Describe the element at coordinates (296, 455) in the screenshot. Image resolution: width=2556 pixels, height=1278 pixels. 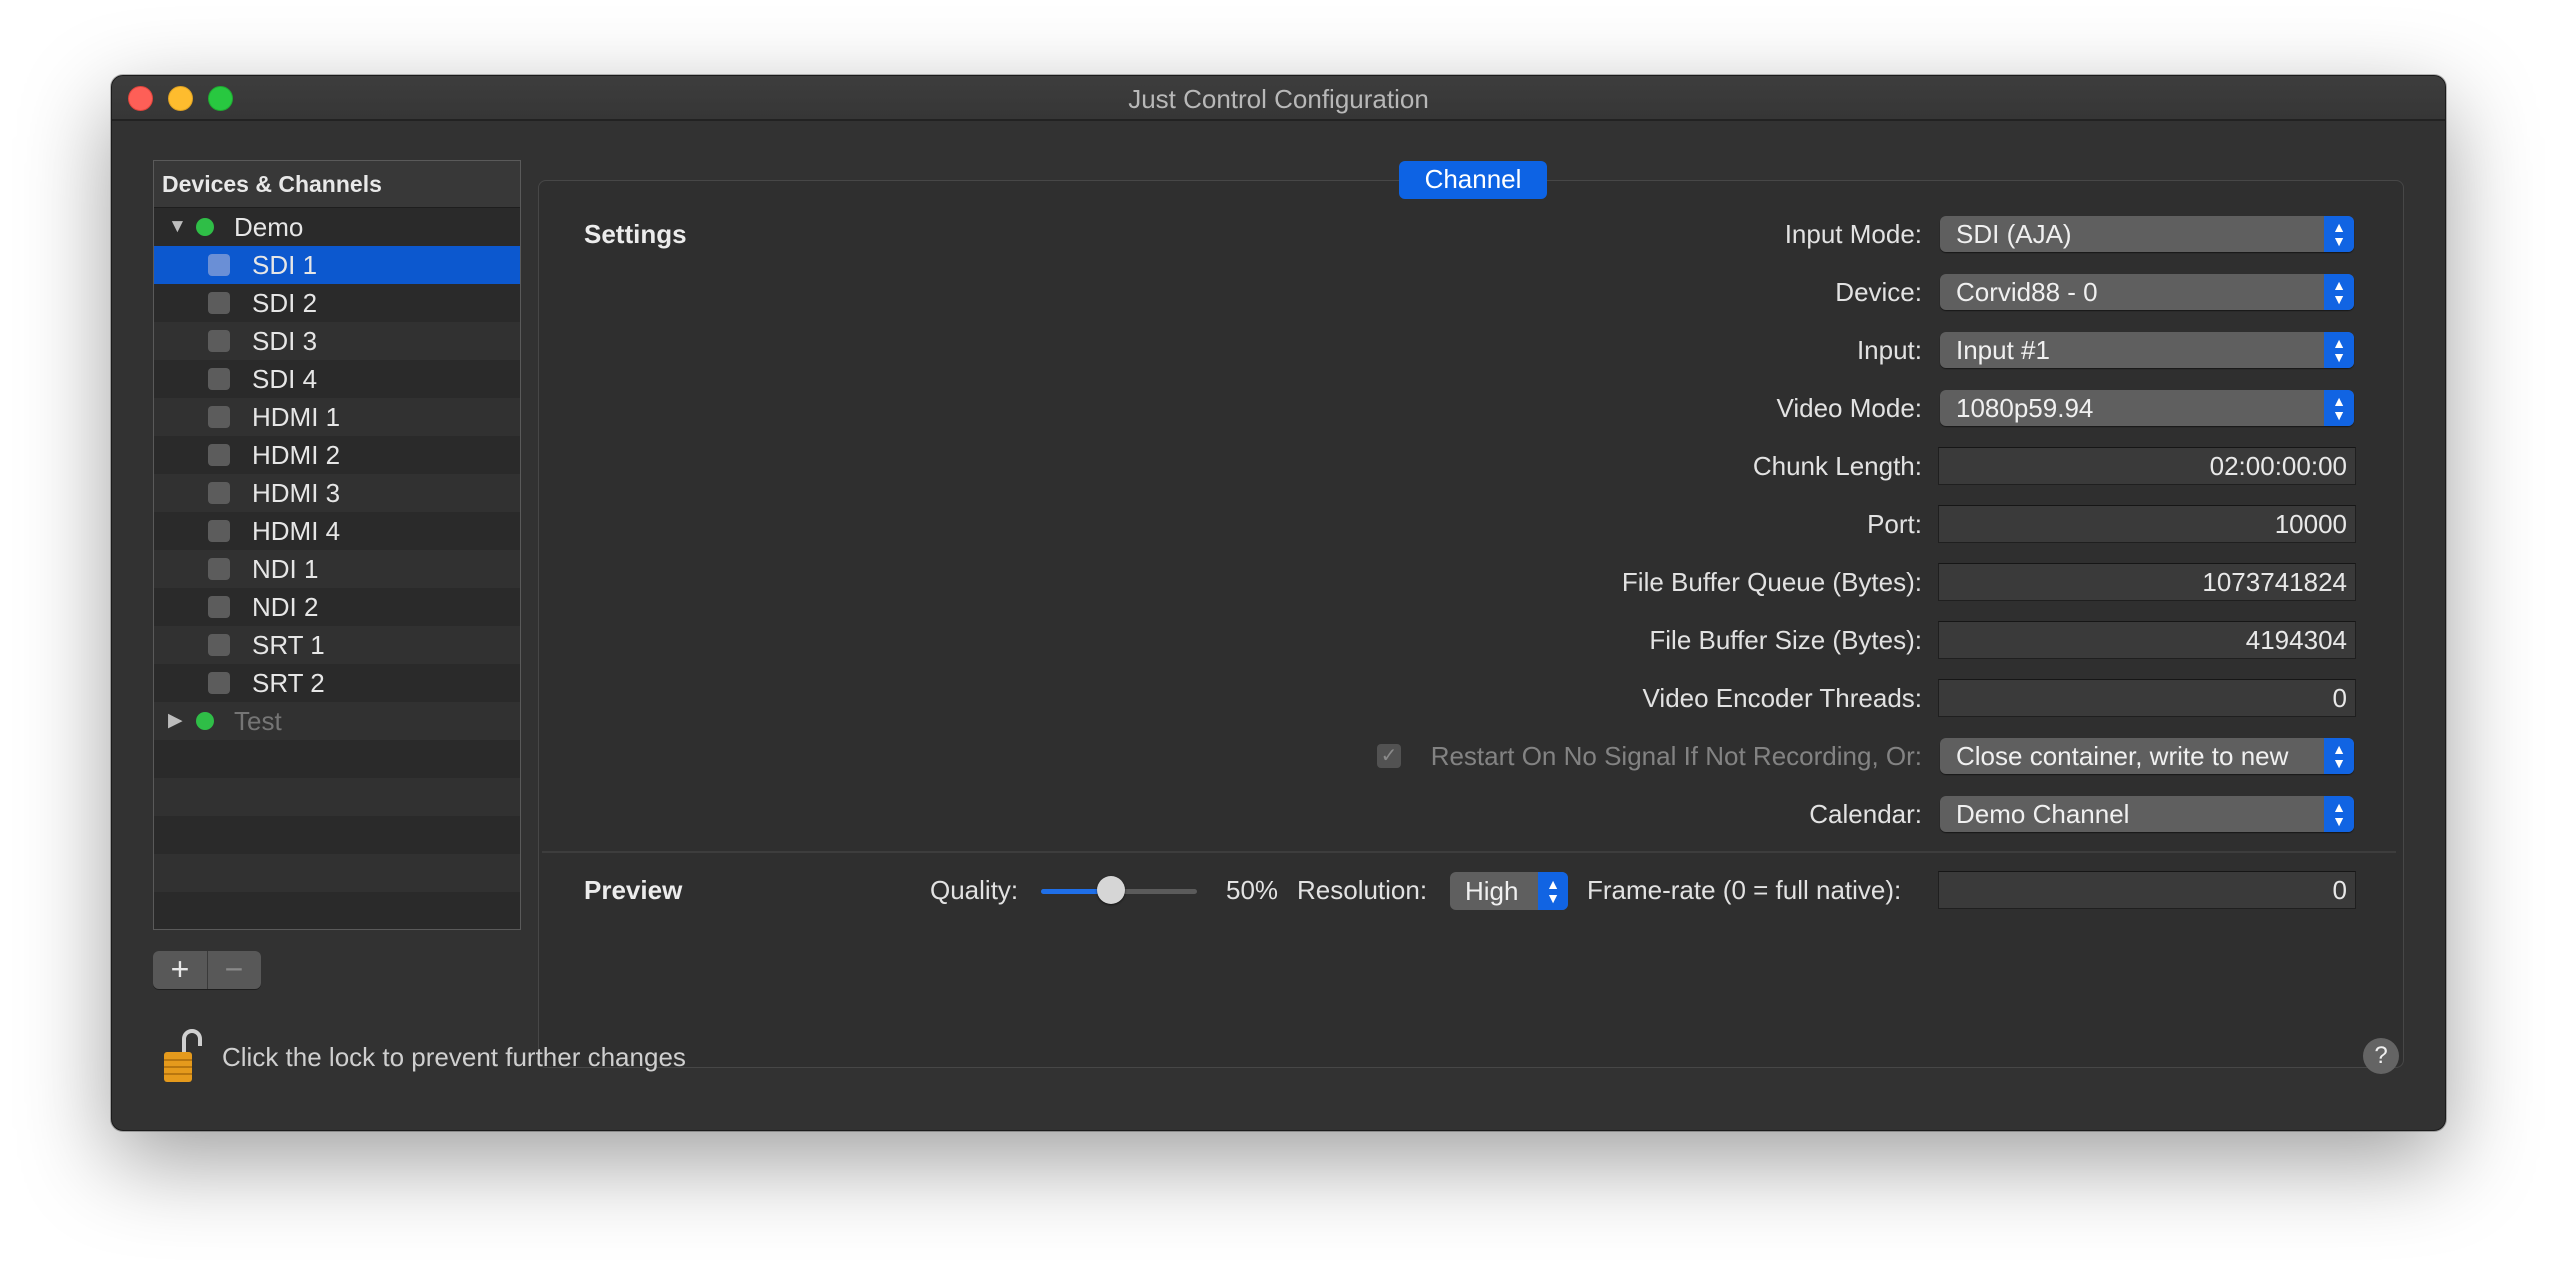
I see `channel-label: HDMI 2` at that location.